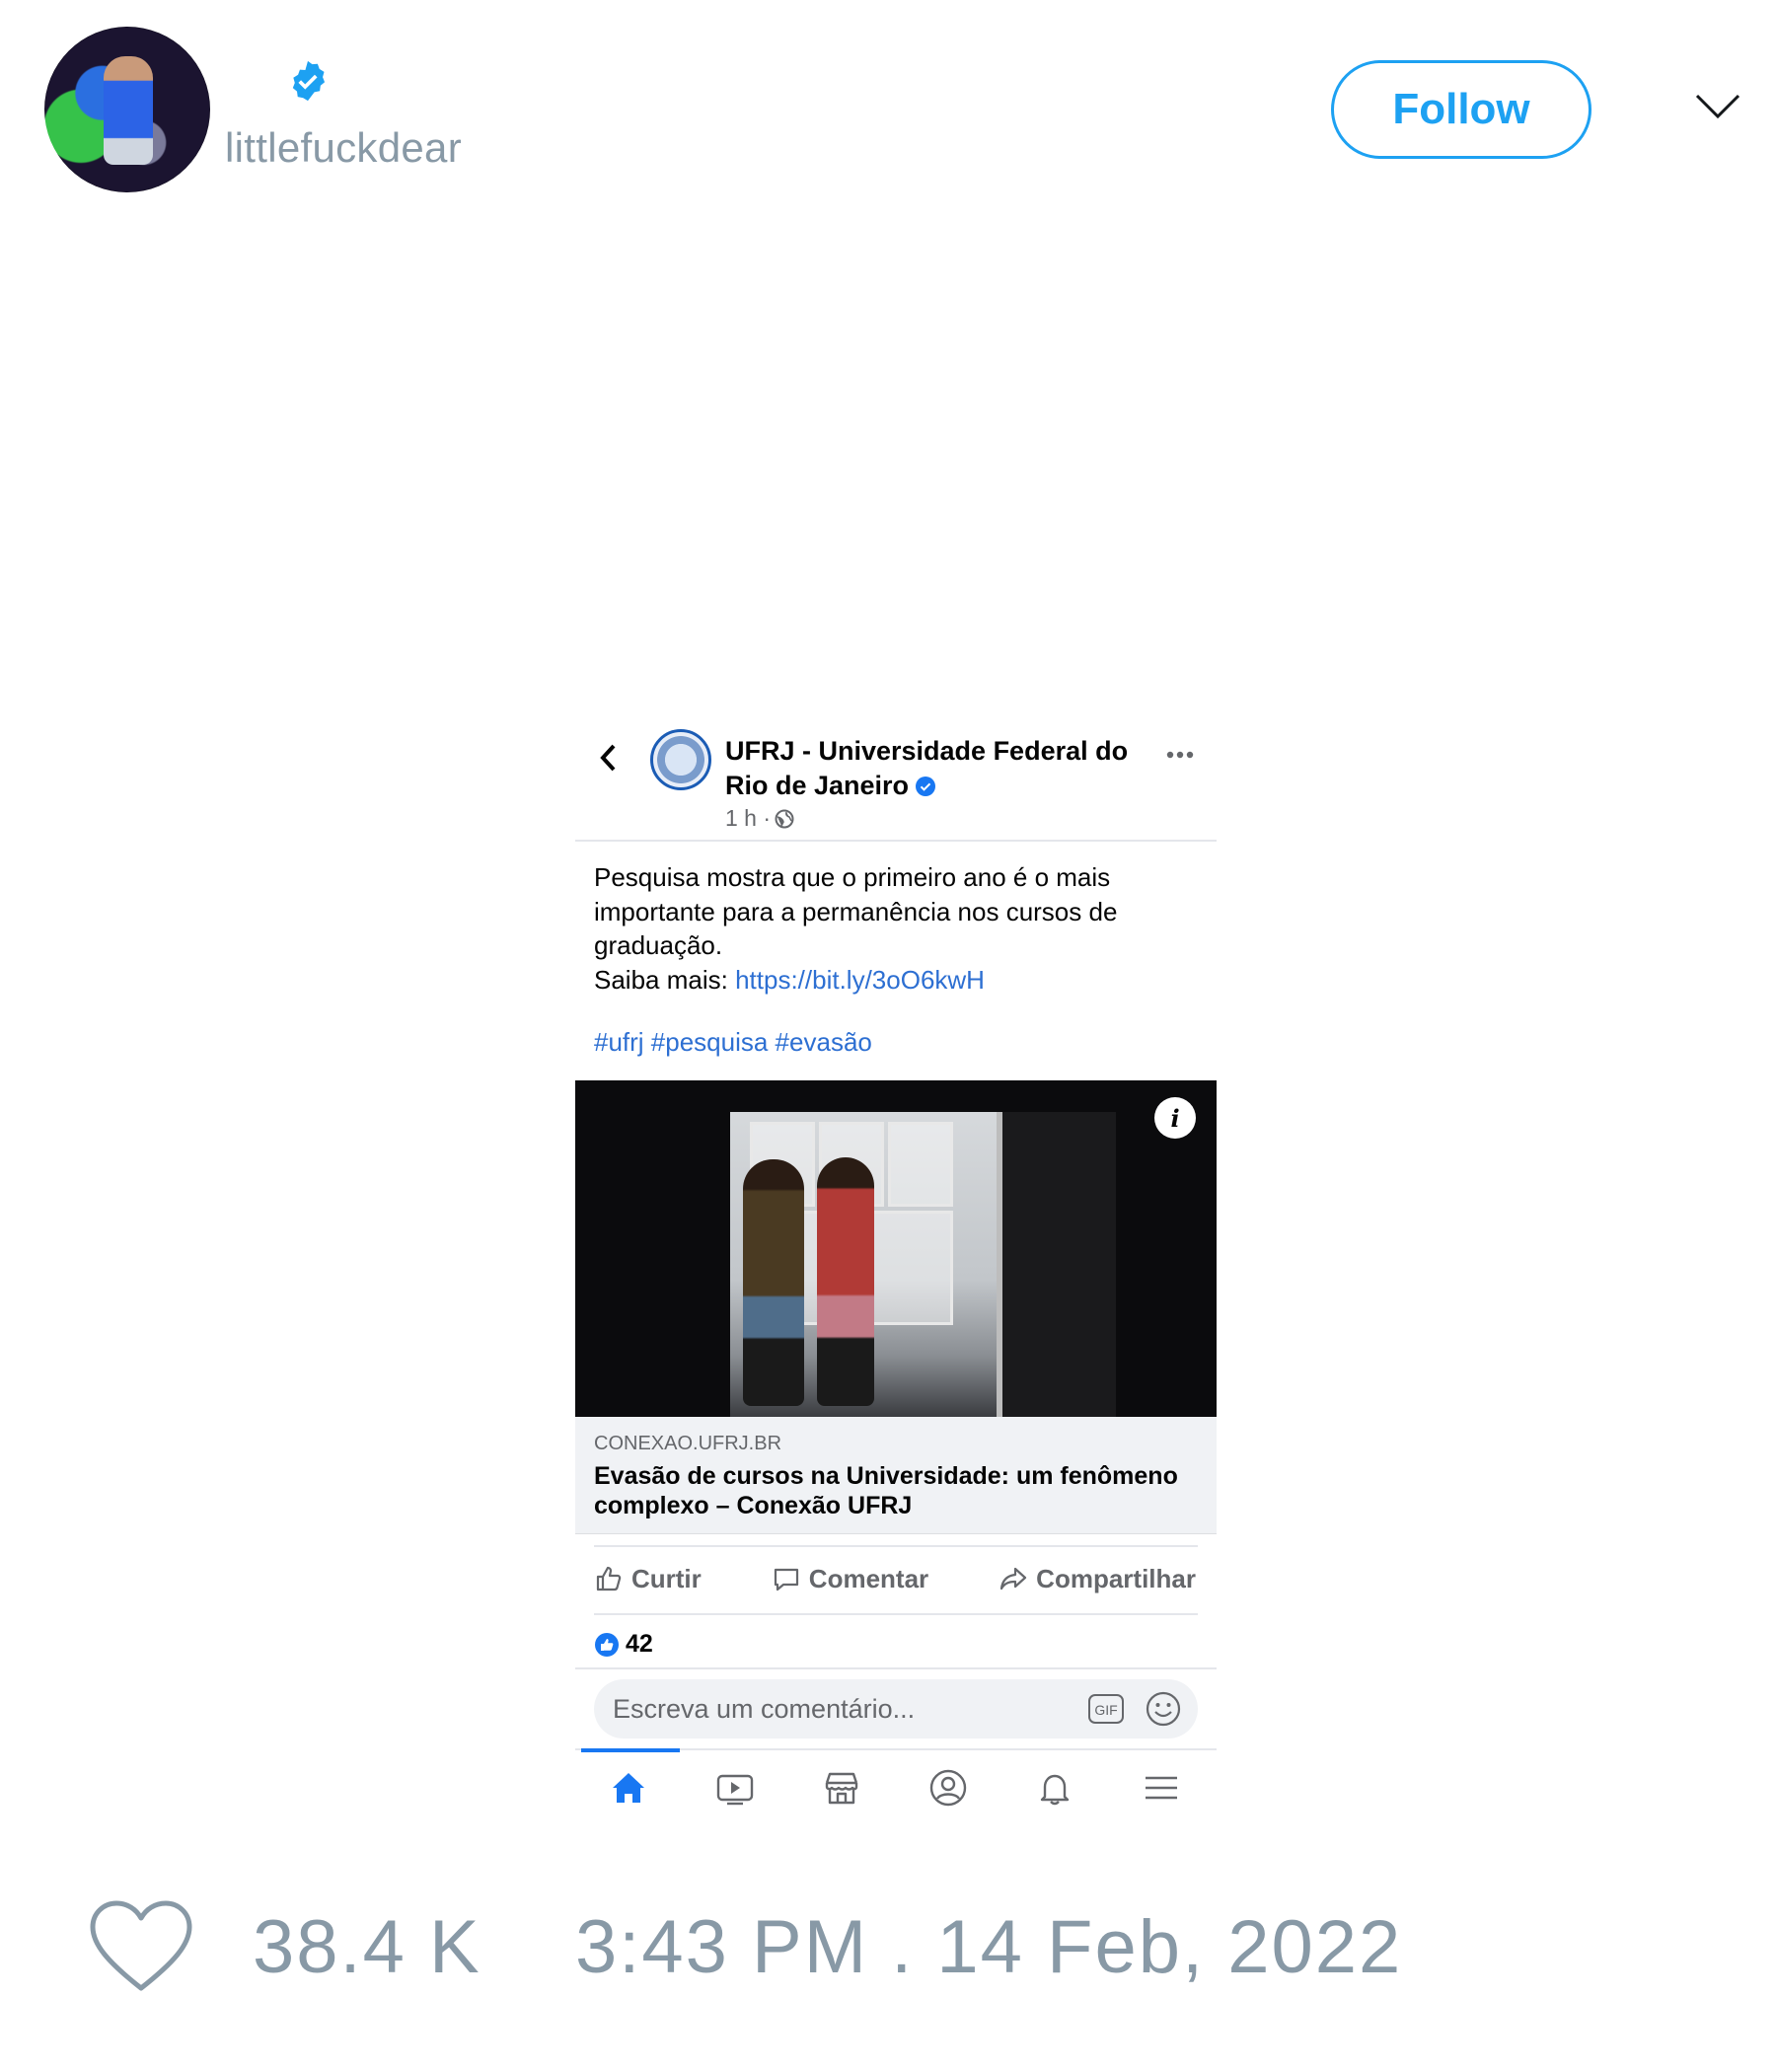 This screenshot has width=1776, height=2072. Describe the element at coordinates (926, 787) in the screenshot. I see `verified-icon` at that location.